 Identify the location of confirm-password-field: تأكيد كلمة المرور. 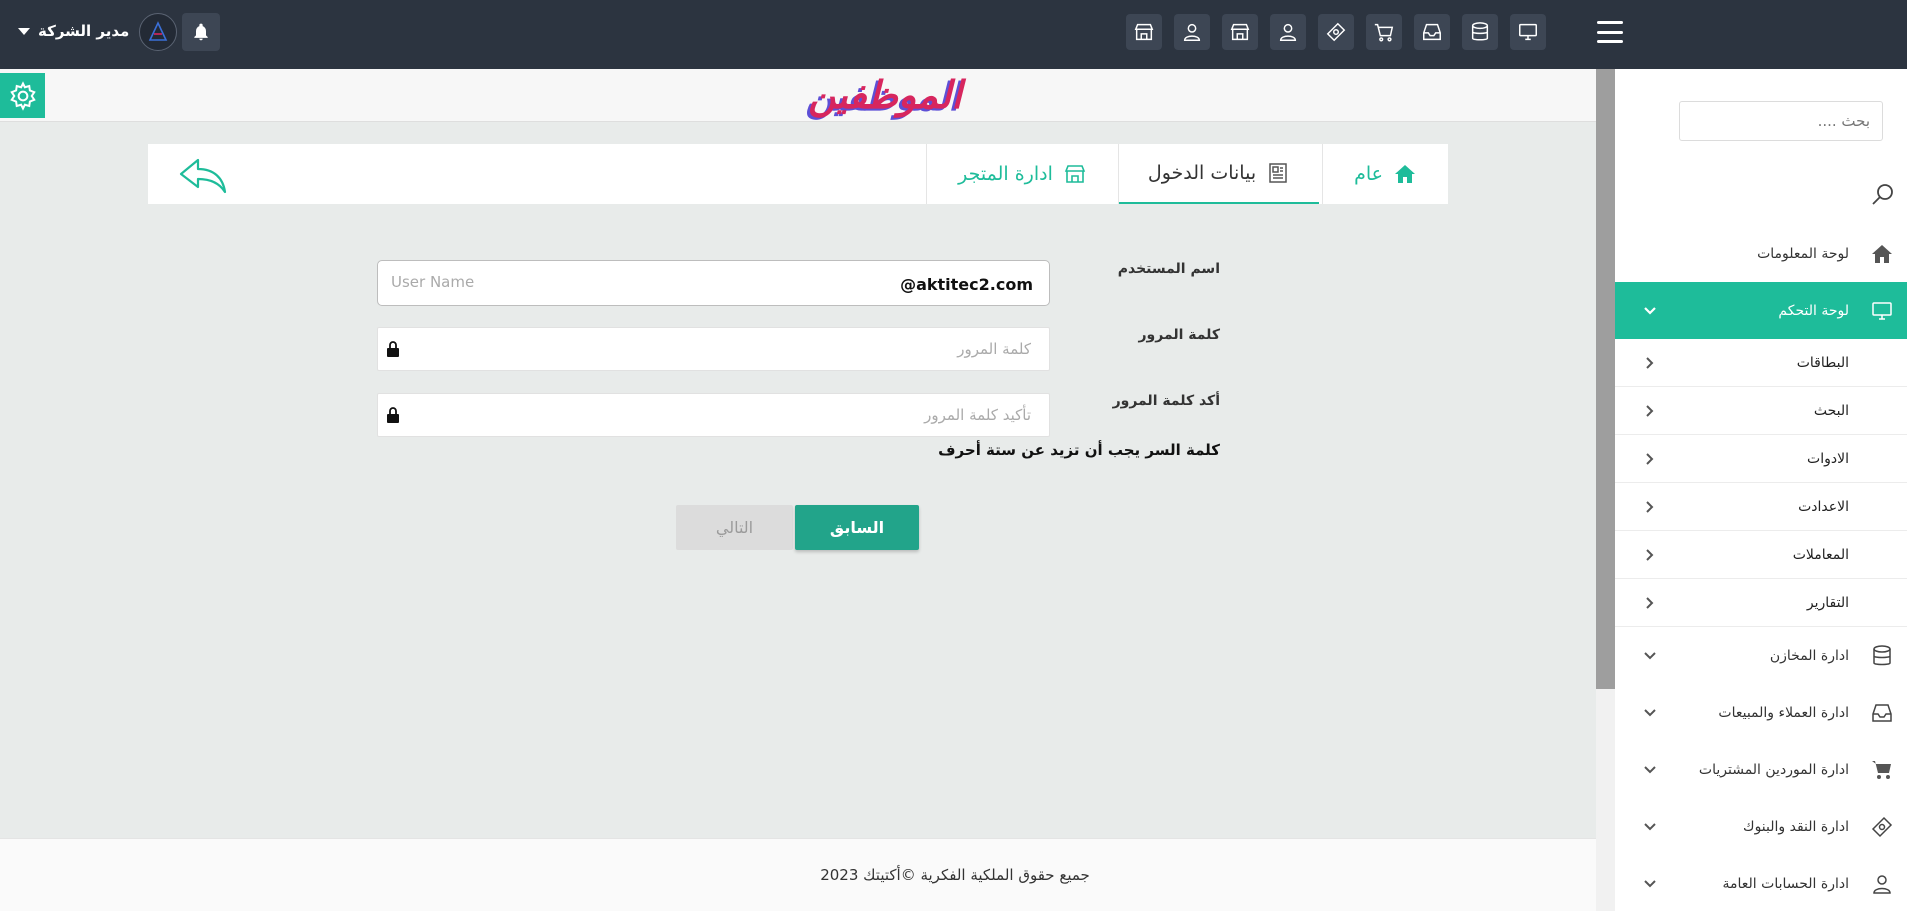
(713, 415).